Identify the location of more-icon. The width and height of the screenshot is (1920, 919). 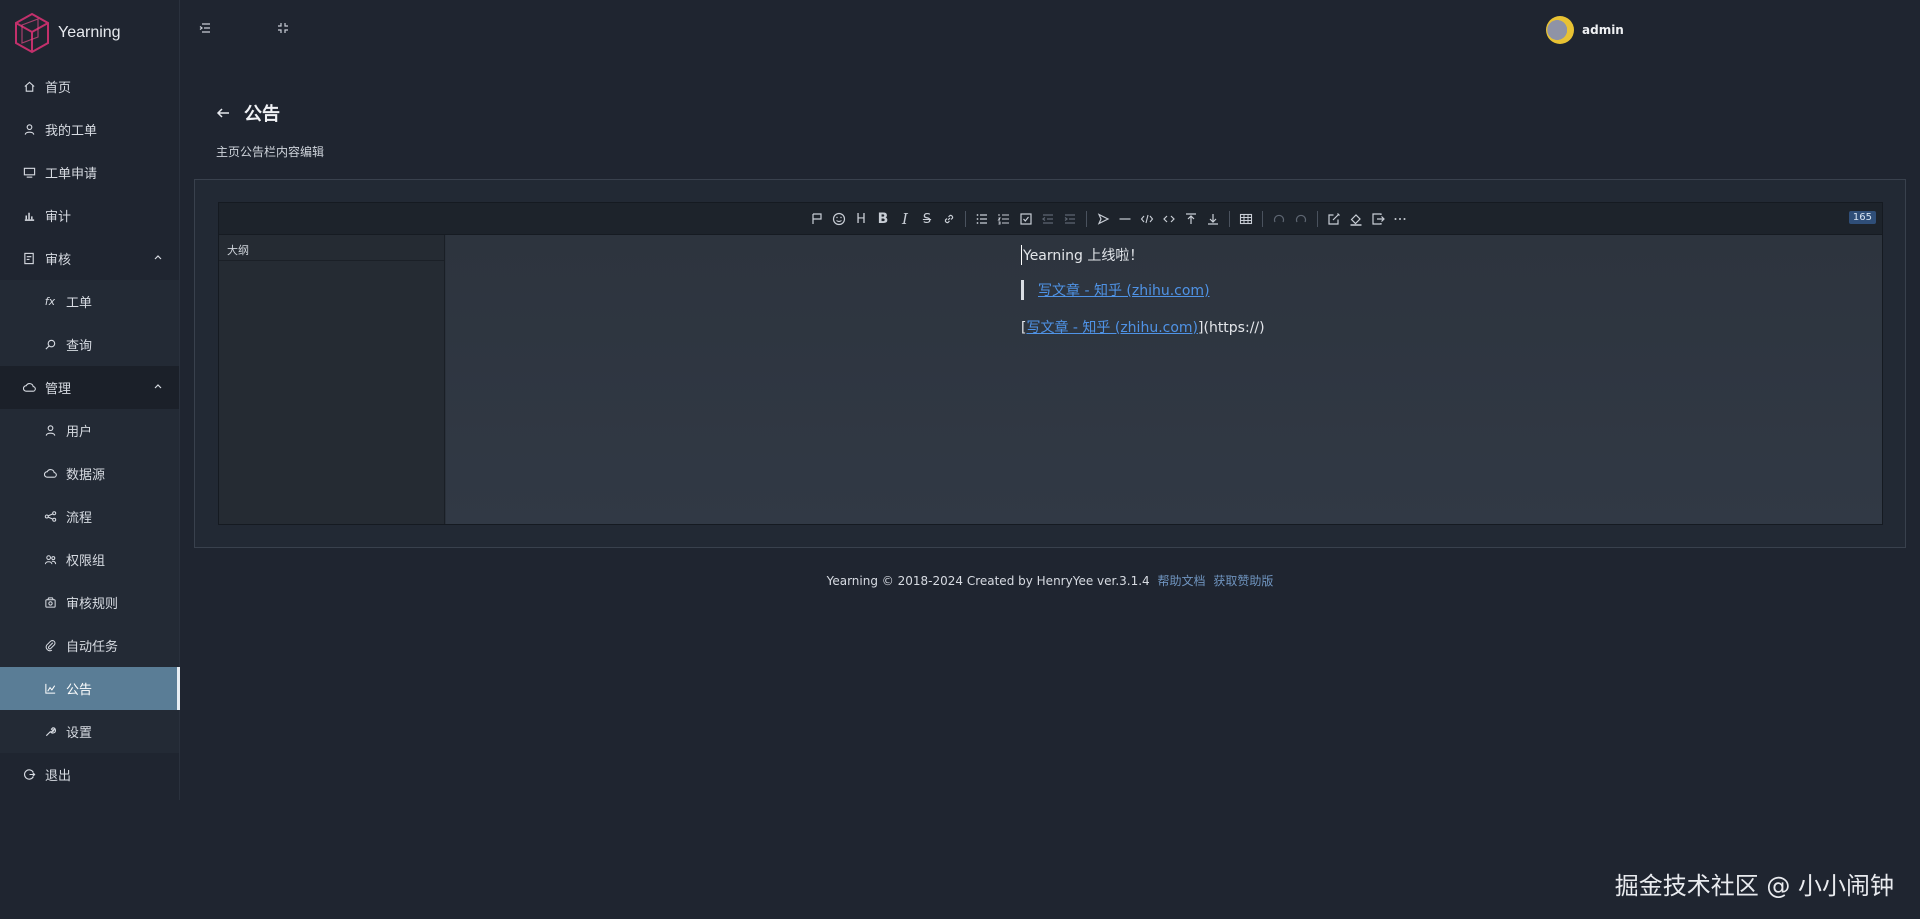
(1400, 219).